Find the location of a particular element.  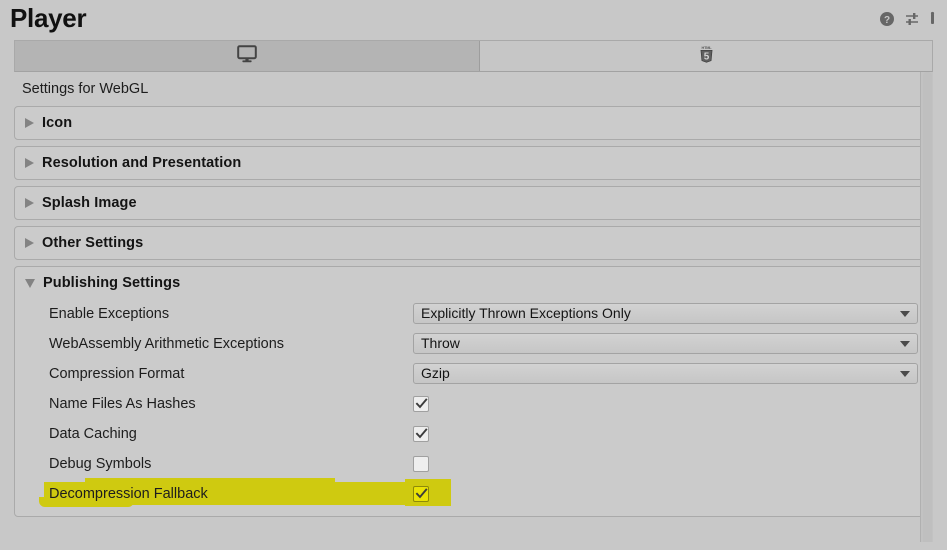

section-title: Publishing Settings is located at coordinates (112, 282).